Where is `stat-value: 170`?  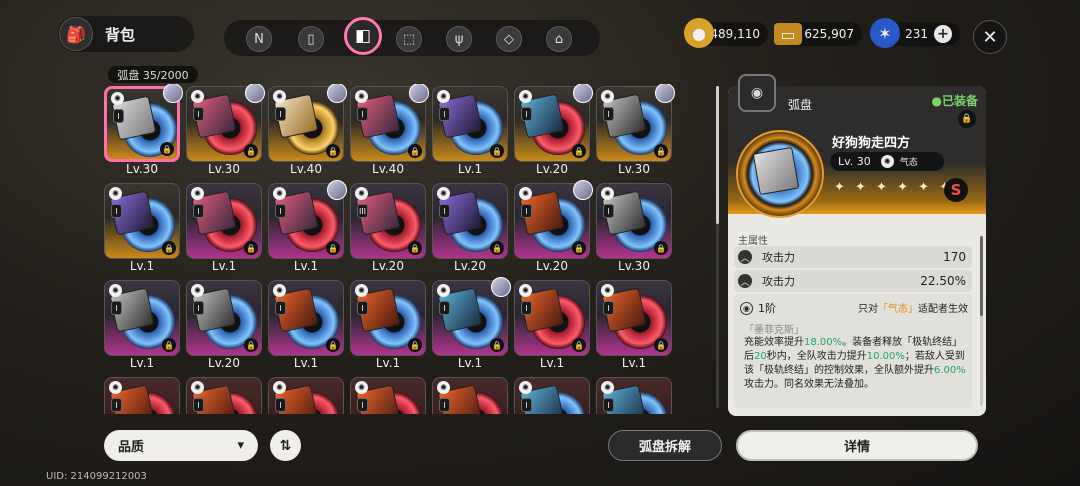 stat-value: 170 is located at coordinates (954, 257).